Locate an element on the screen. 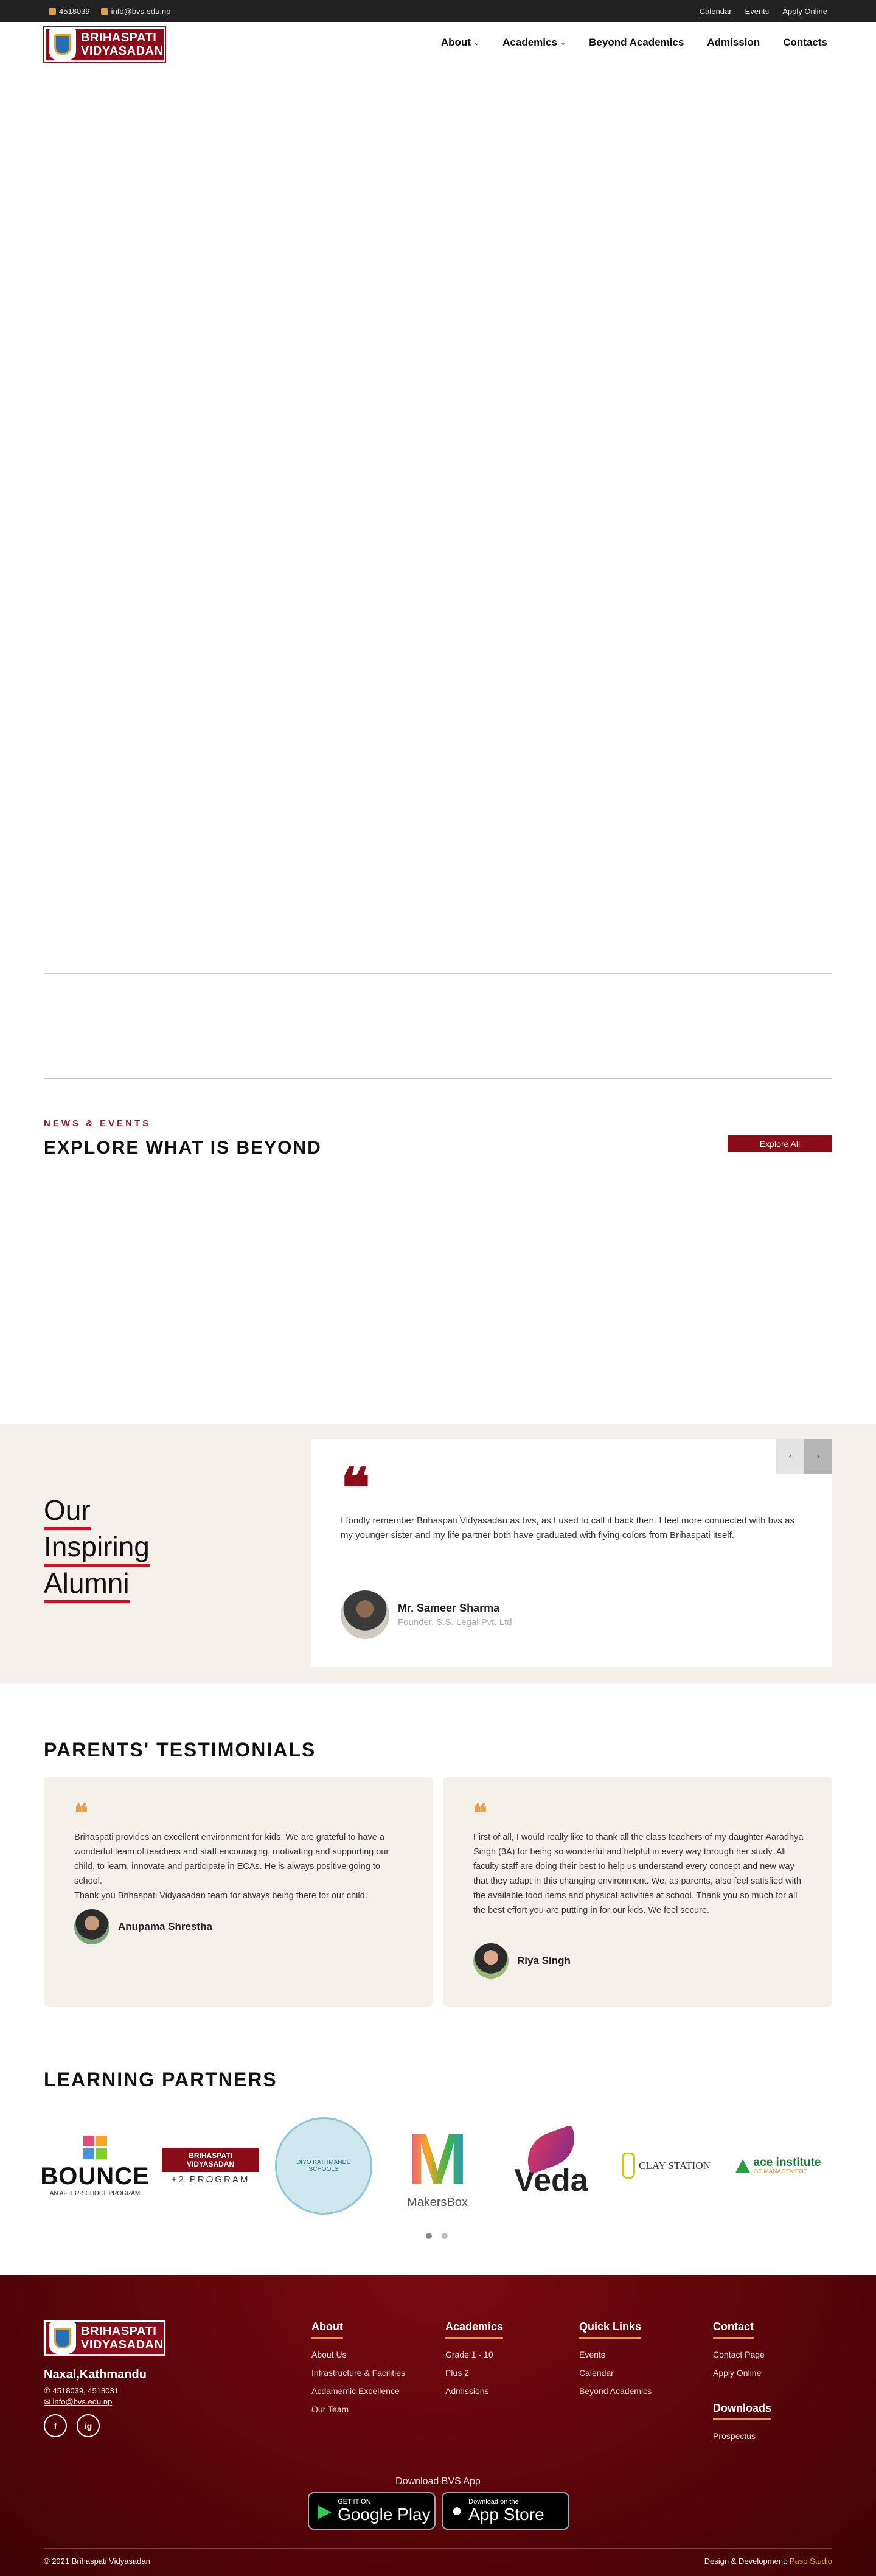 The height and width of the screenshot is (2576, 876). topbar-link-apply-online: Apply Online is located at coordinates (804, 11).